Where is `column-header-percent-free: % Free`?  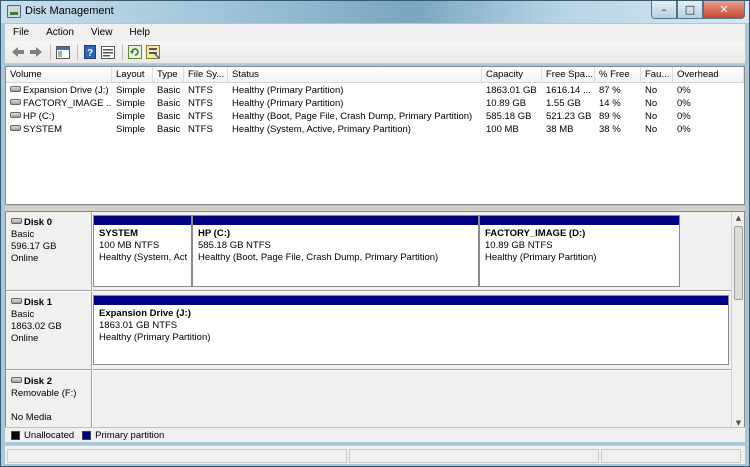 column-header-percent-free: % Free is located at coordinates (618, 75).